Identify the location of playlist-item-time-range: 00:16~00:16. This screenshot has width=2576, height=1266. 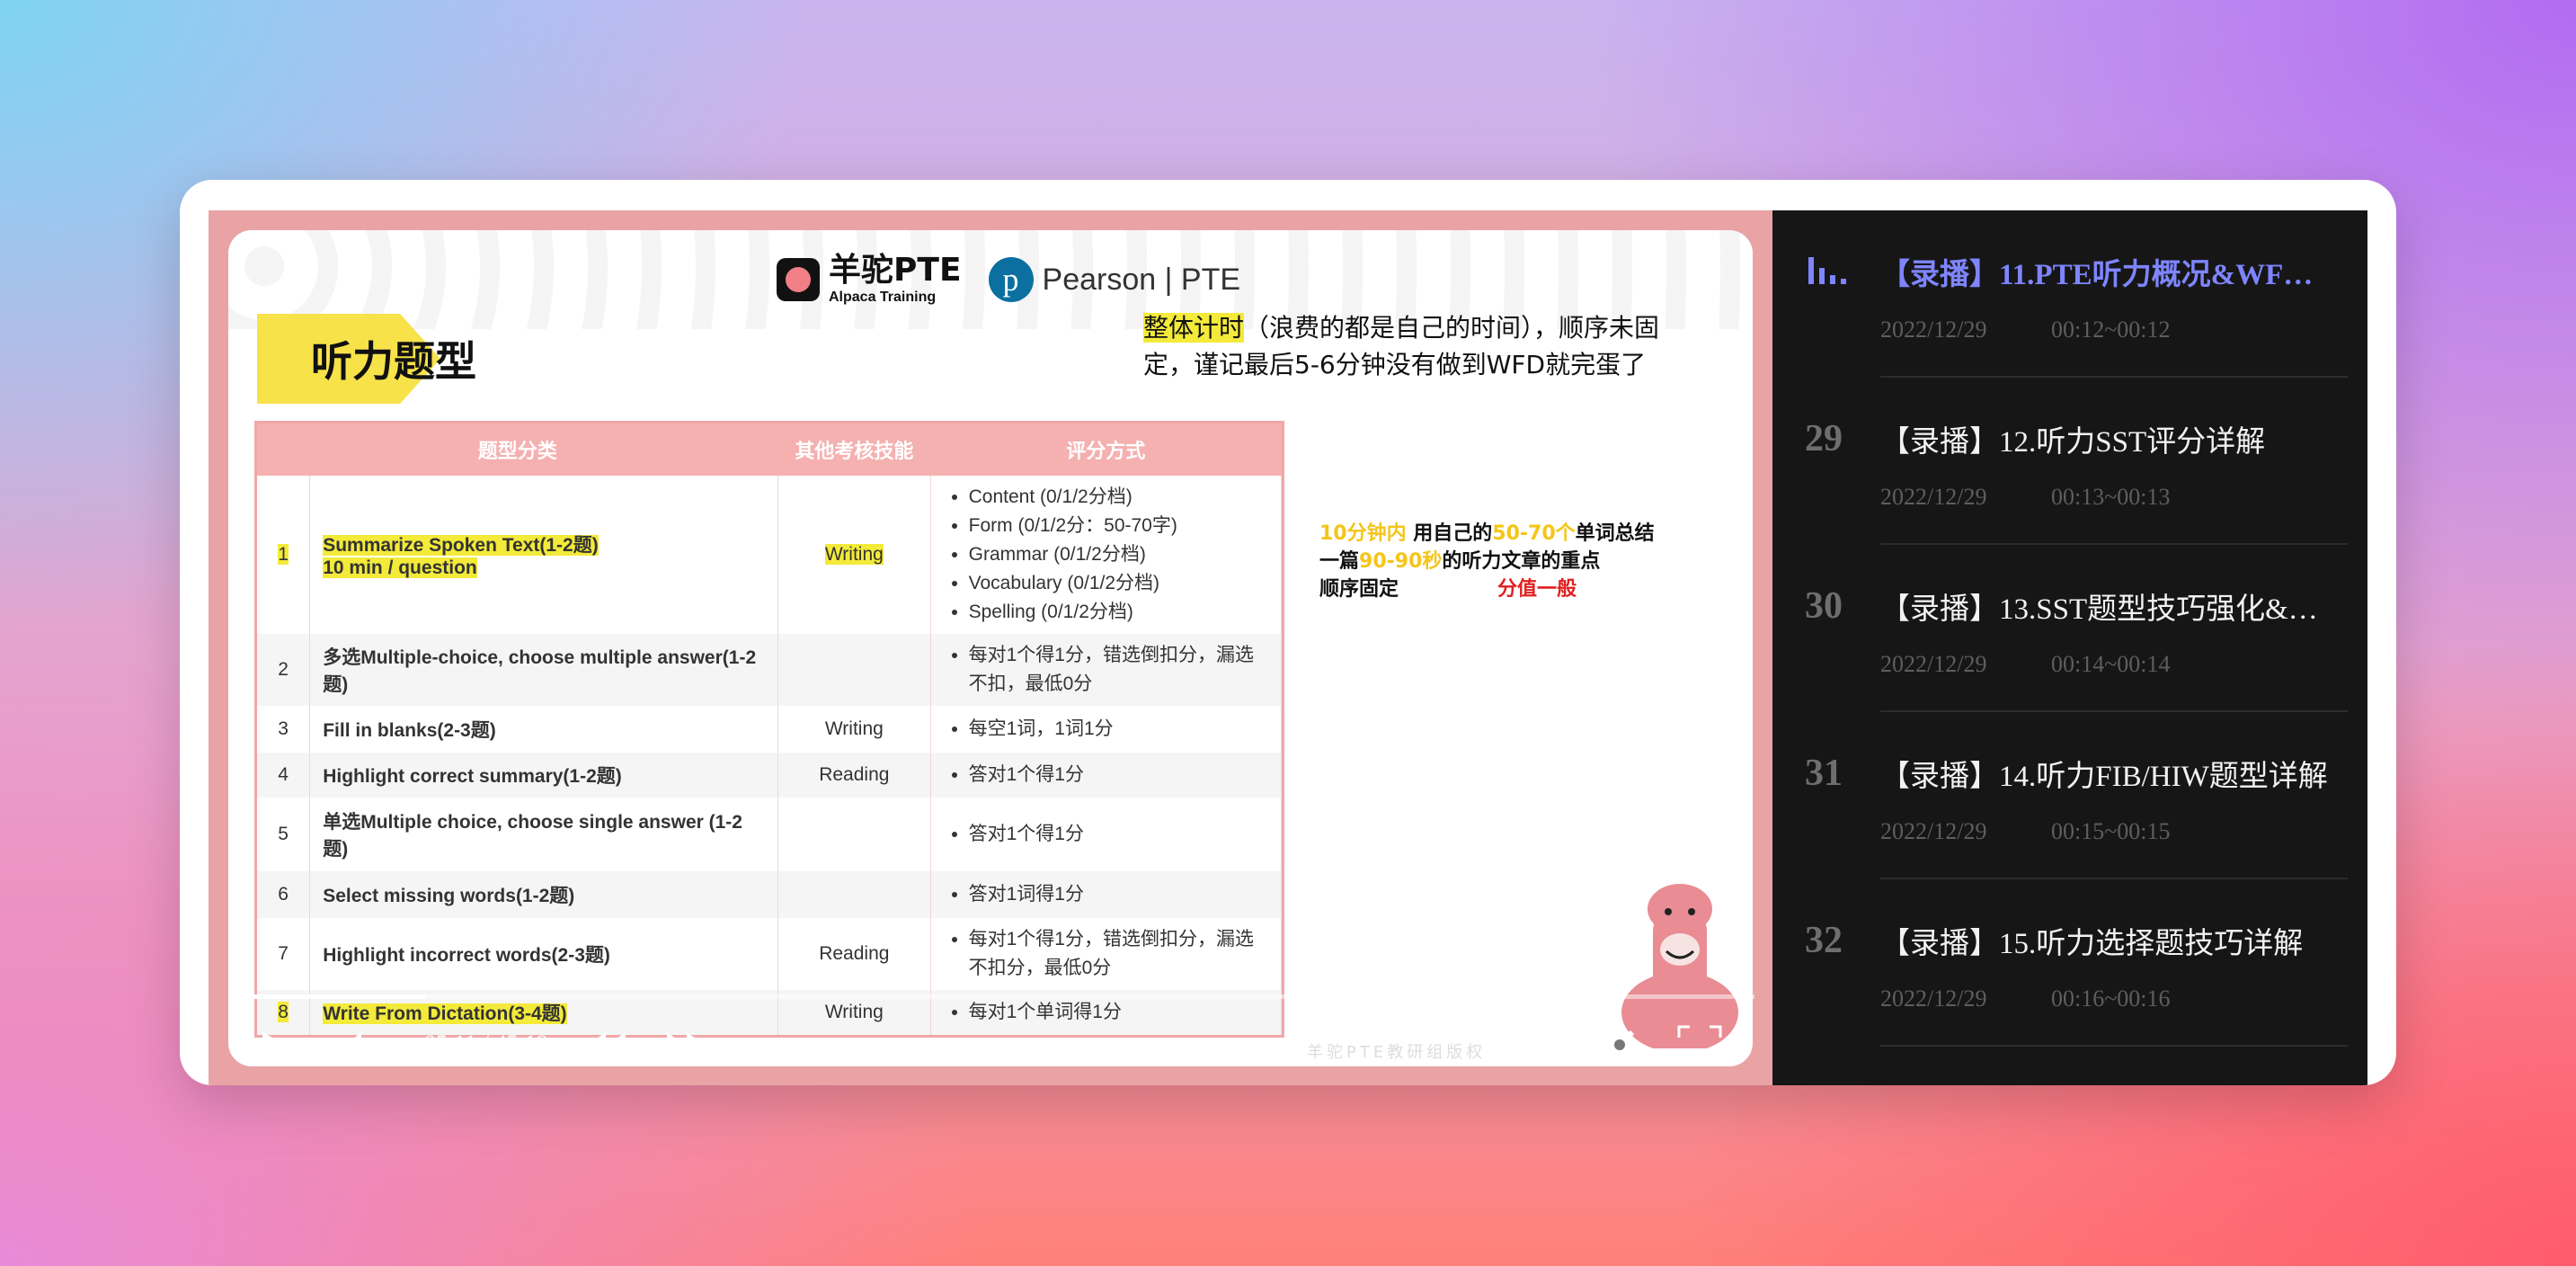
(2111, 998).